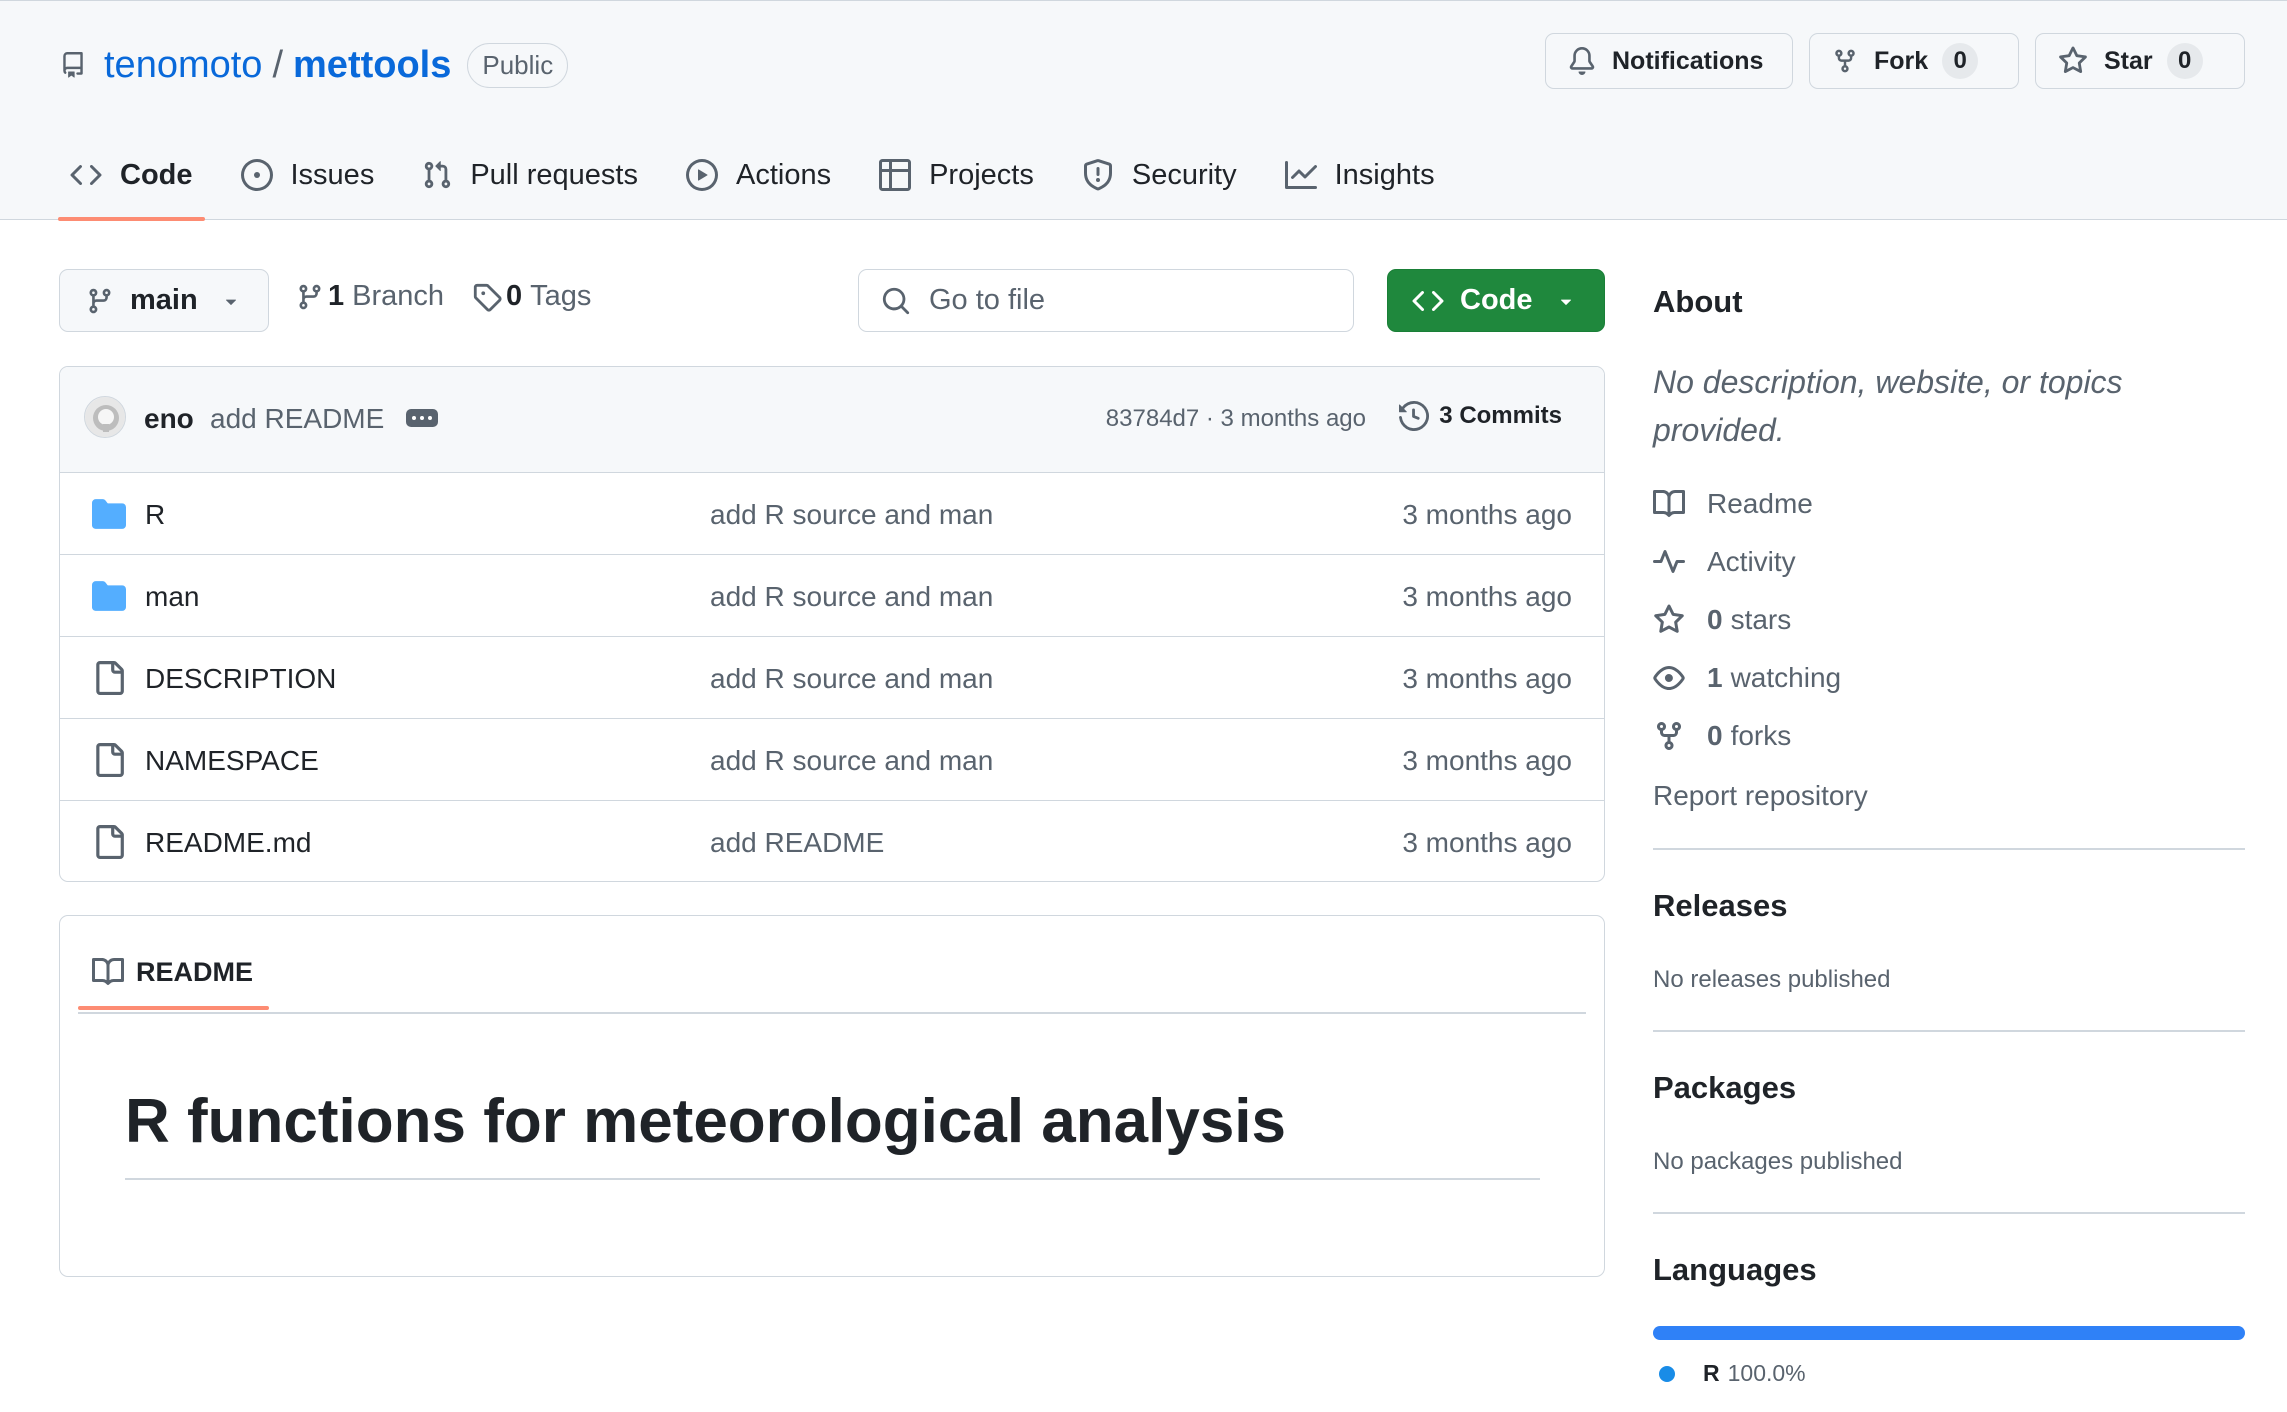 Image resolution: width=2287 pixels, height=1412 pixels. I want to click on search-icon, so click(896, 300).